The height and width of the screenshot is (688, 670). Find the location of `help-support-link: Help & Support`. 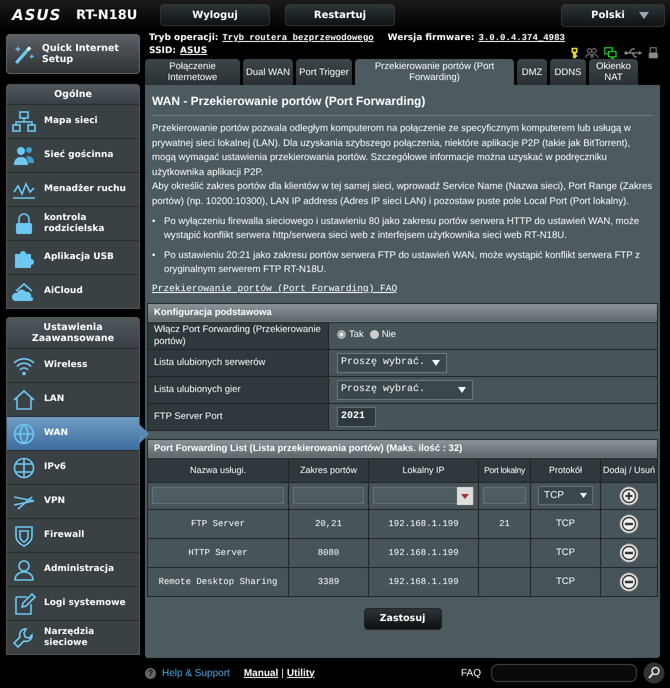

help-support-link: Help & Support is located at coordinates (196, 673).